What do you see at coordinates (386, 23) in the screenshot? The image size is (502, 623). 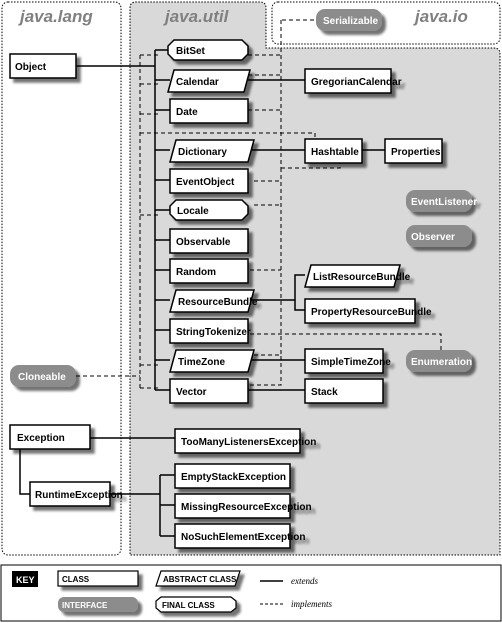 I see `package-java-io: java.io` at bounding box center [386, 23].